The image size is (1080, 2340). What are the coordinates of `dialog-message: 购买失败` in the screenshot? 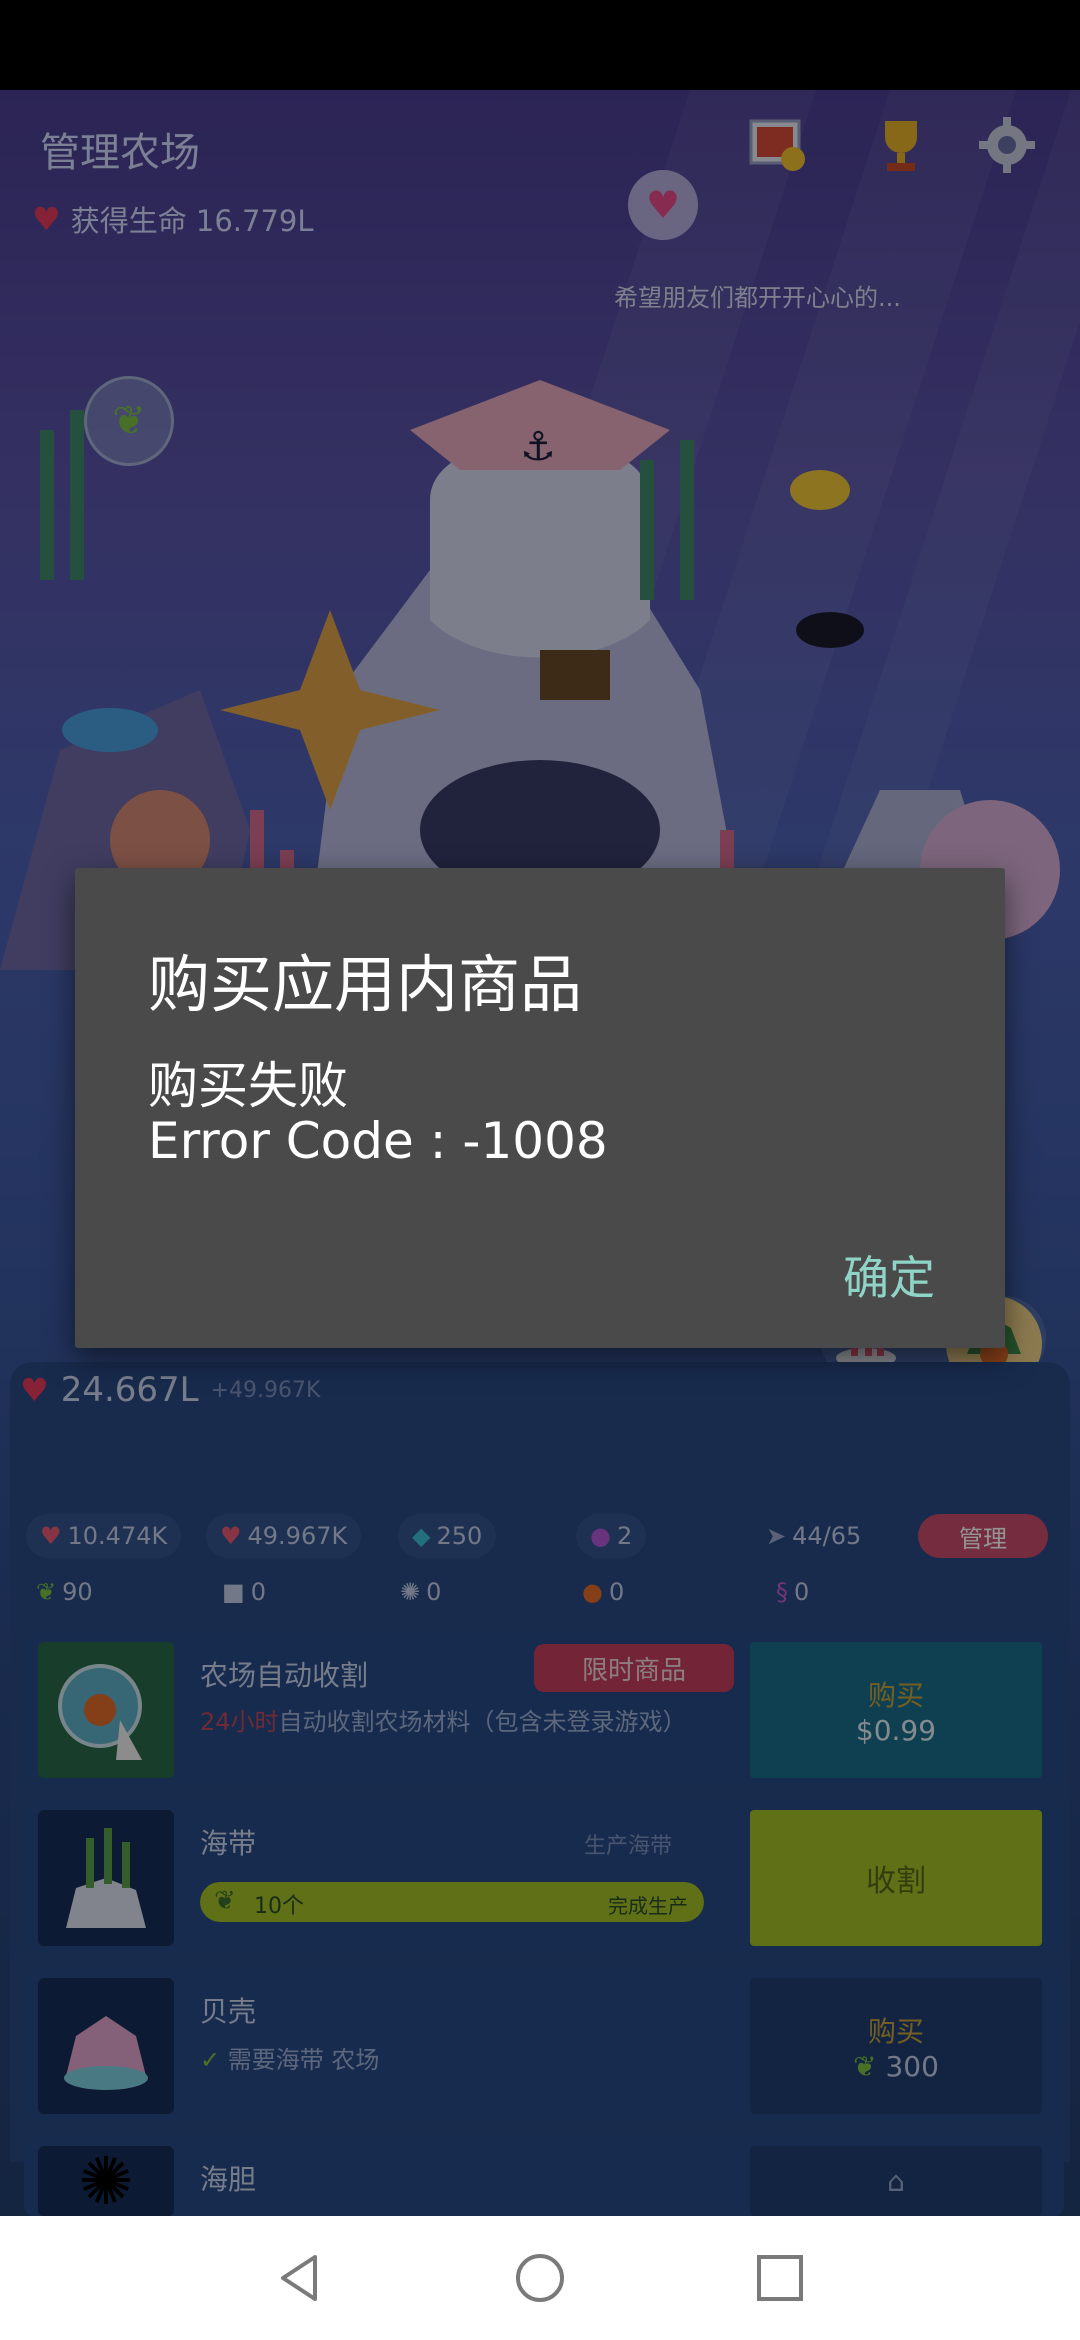 It's located at (248, 1086).